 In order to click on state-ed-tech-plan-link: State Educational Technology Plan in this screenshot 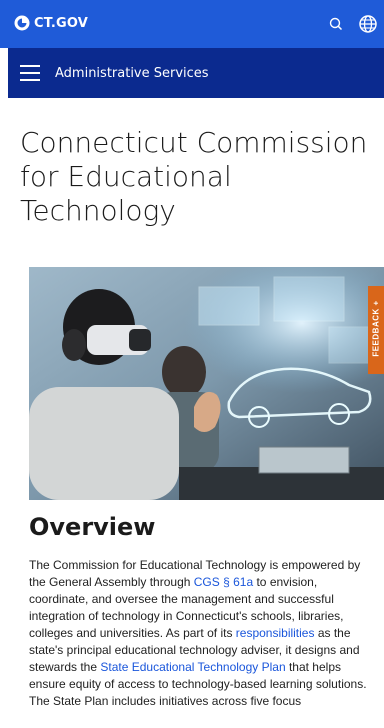, I will do `click(192, 667)`.